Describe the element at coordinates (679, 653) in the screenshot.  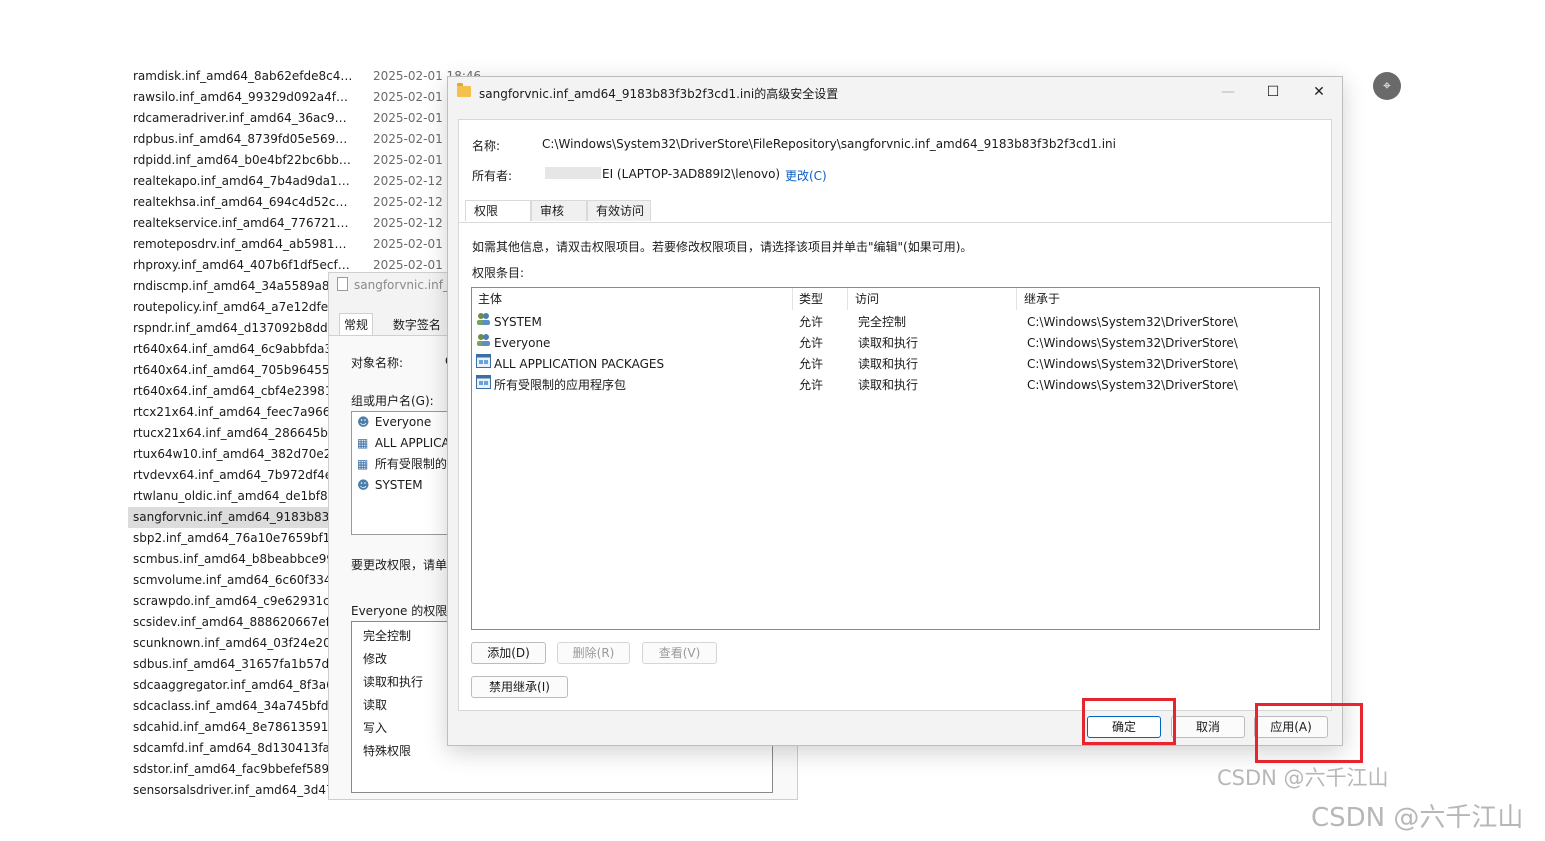
I see `view-button: 查看(V)` at that location.